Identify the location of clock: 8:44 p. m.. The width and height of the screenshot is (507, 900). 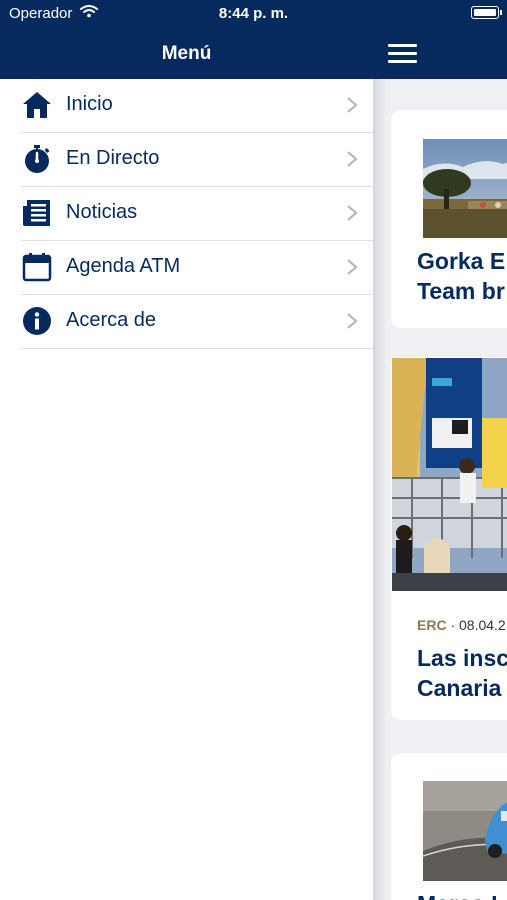
(253, 13).